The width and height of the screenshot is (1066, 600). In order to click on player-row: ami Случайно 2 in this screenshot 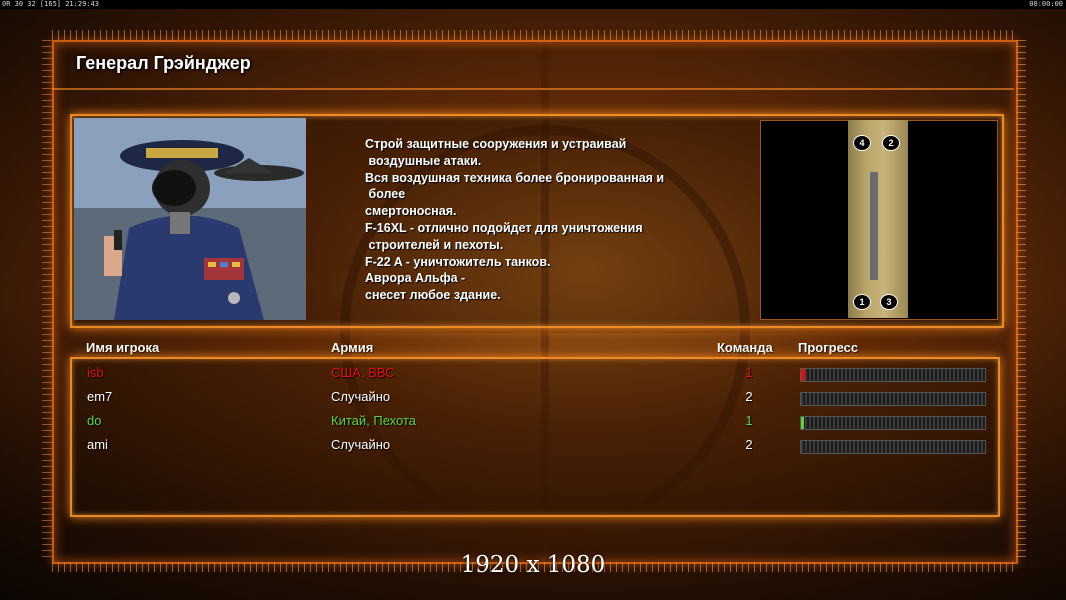, I will do `click(533, 445)`.